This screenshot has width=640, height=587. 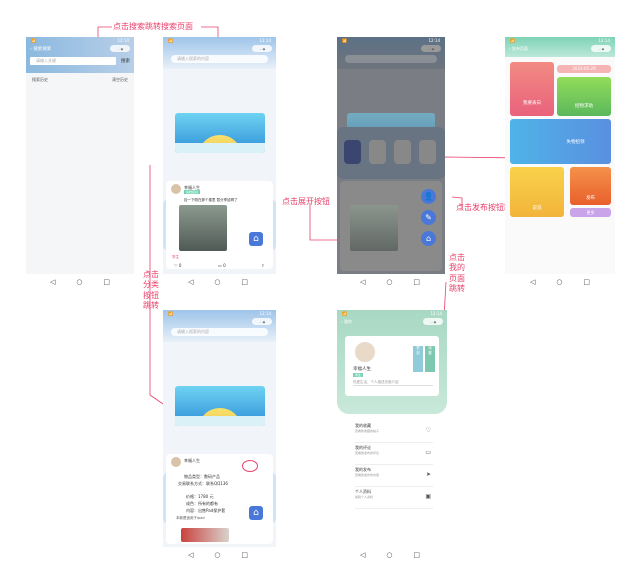 I want to click on history-label: 搜索历史, so click(x=40, y=79).